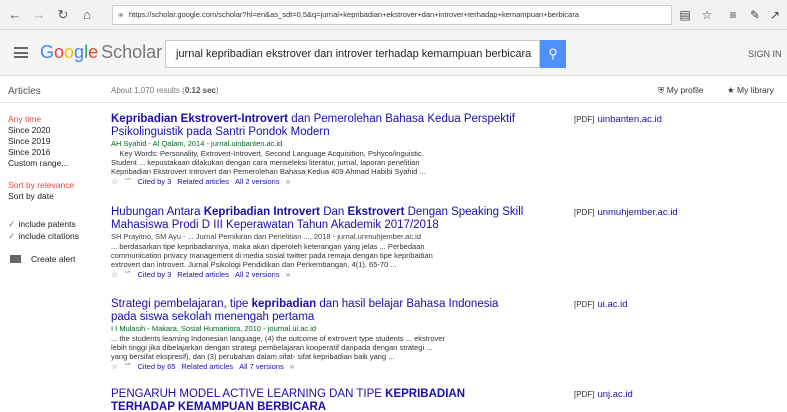  I want to click on all-versions-link: All 7 versions, so click(261, 367).